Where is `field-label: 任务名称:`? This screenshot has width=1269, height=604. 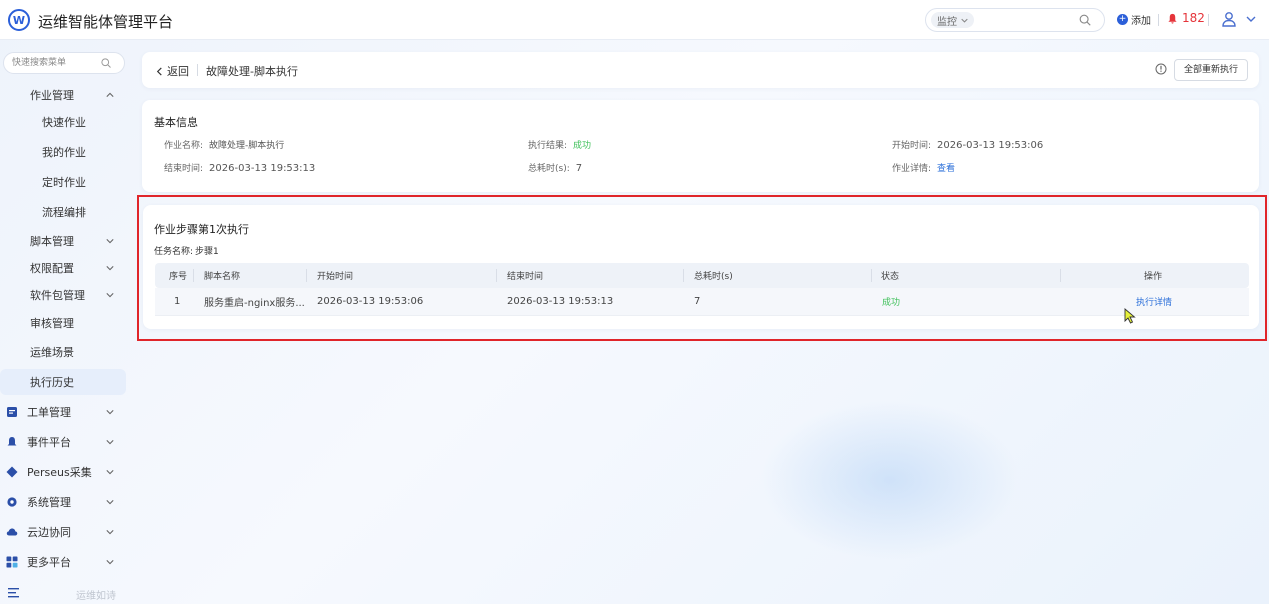 field-label: 任务名称: is located at coordinates (174, 252).